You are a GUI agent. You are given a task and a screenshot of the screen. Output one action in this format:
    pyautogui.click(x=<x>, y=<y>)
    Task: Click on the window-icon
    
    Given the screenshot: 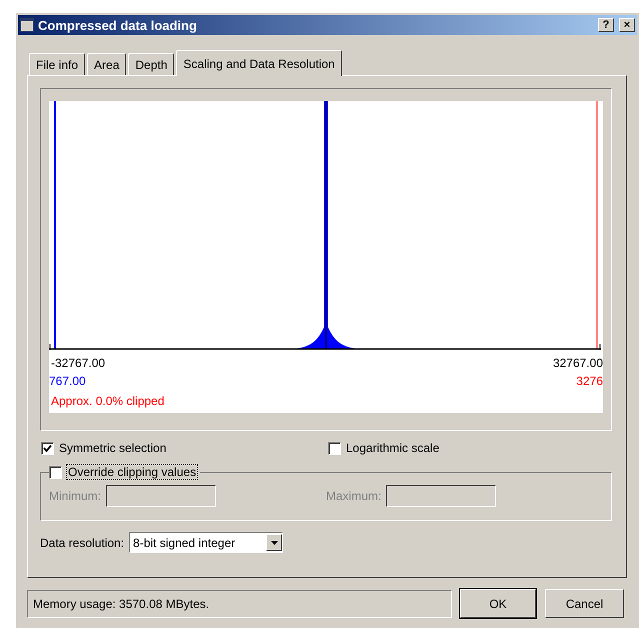 What is the action you would take?
    pyautogui.click(x=27, y=25)
    